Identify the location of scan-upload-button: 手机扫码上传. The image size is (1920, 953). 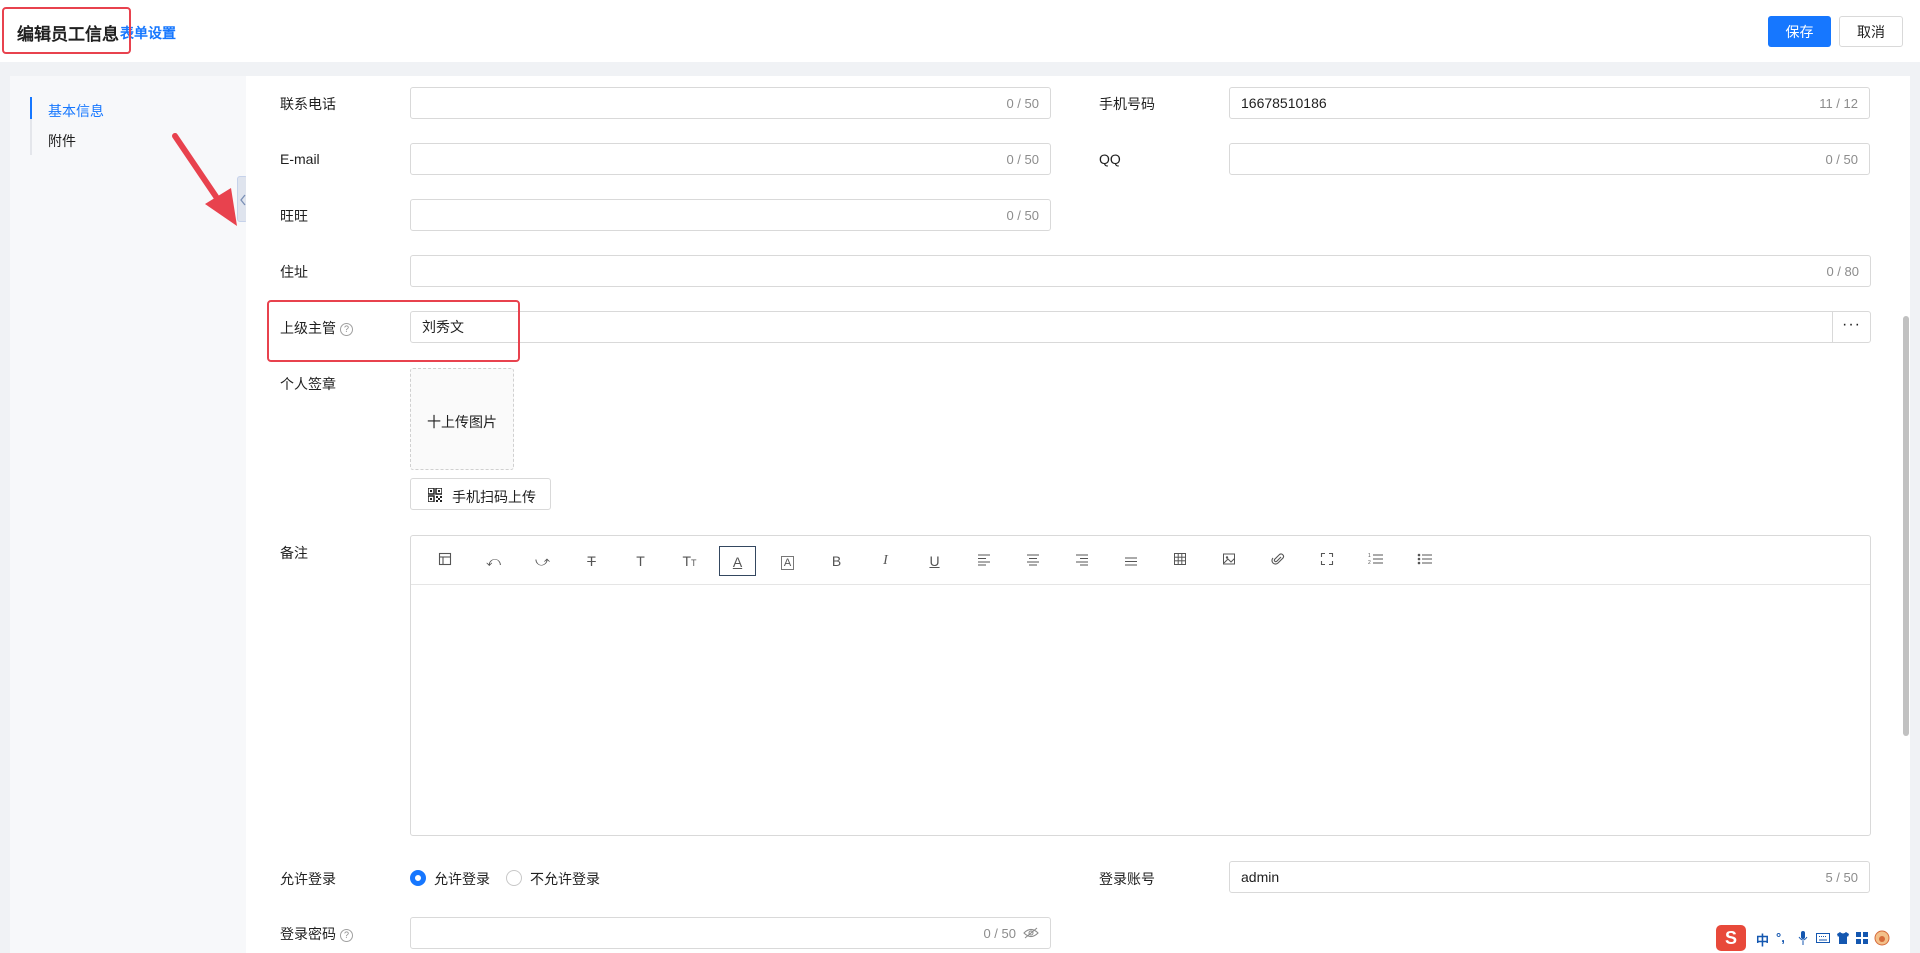
(480, 494).